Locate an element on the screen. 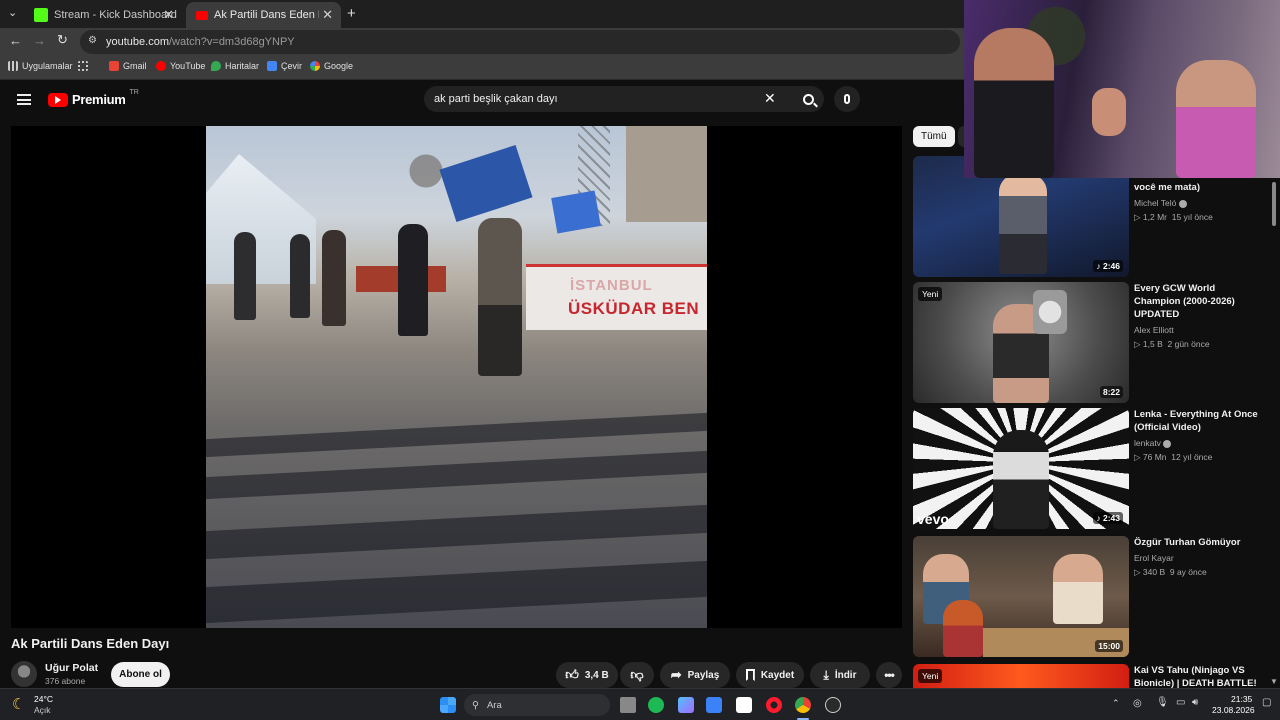 The height and width of the screenshot is (720, 1280). bookmark-translate: Çevir is located at coordinates (284, 66).